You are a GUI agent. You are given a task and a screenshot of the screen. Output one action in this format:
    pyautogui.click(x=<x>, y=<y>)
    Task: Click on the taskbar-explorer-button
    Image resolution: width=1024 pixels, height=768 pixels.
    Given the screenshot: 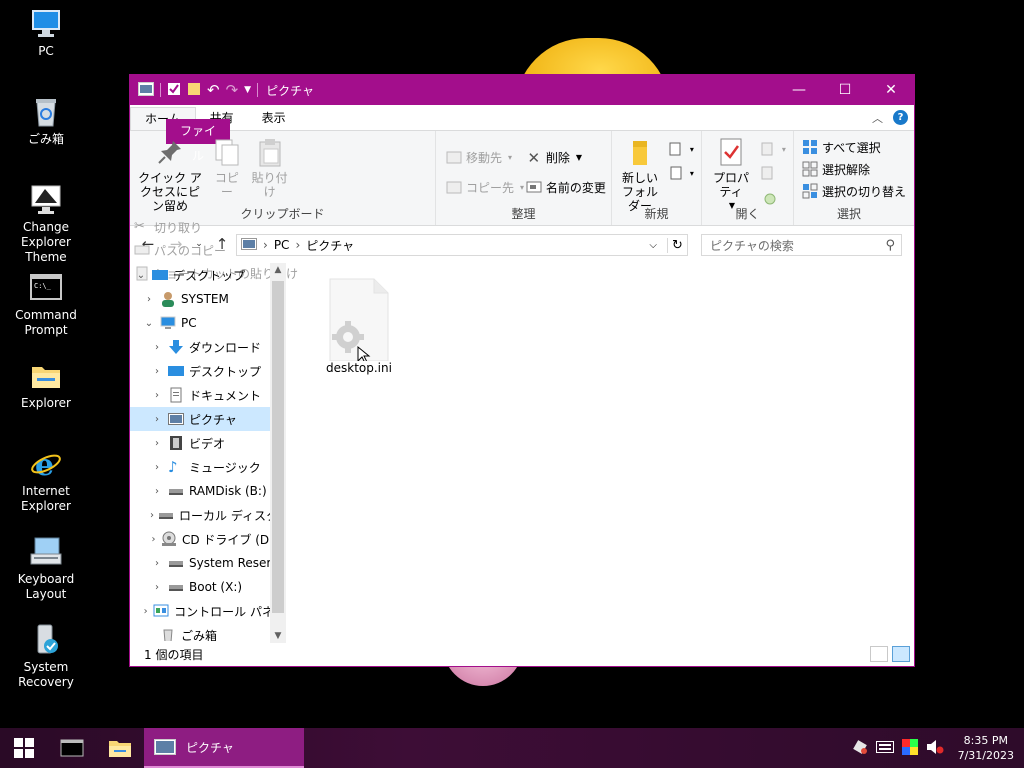 What is the action you would take?
    pyautogui.click(x=120, y=748)
    